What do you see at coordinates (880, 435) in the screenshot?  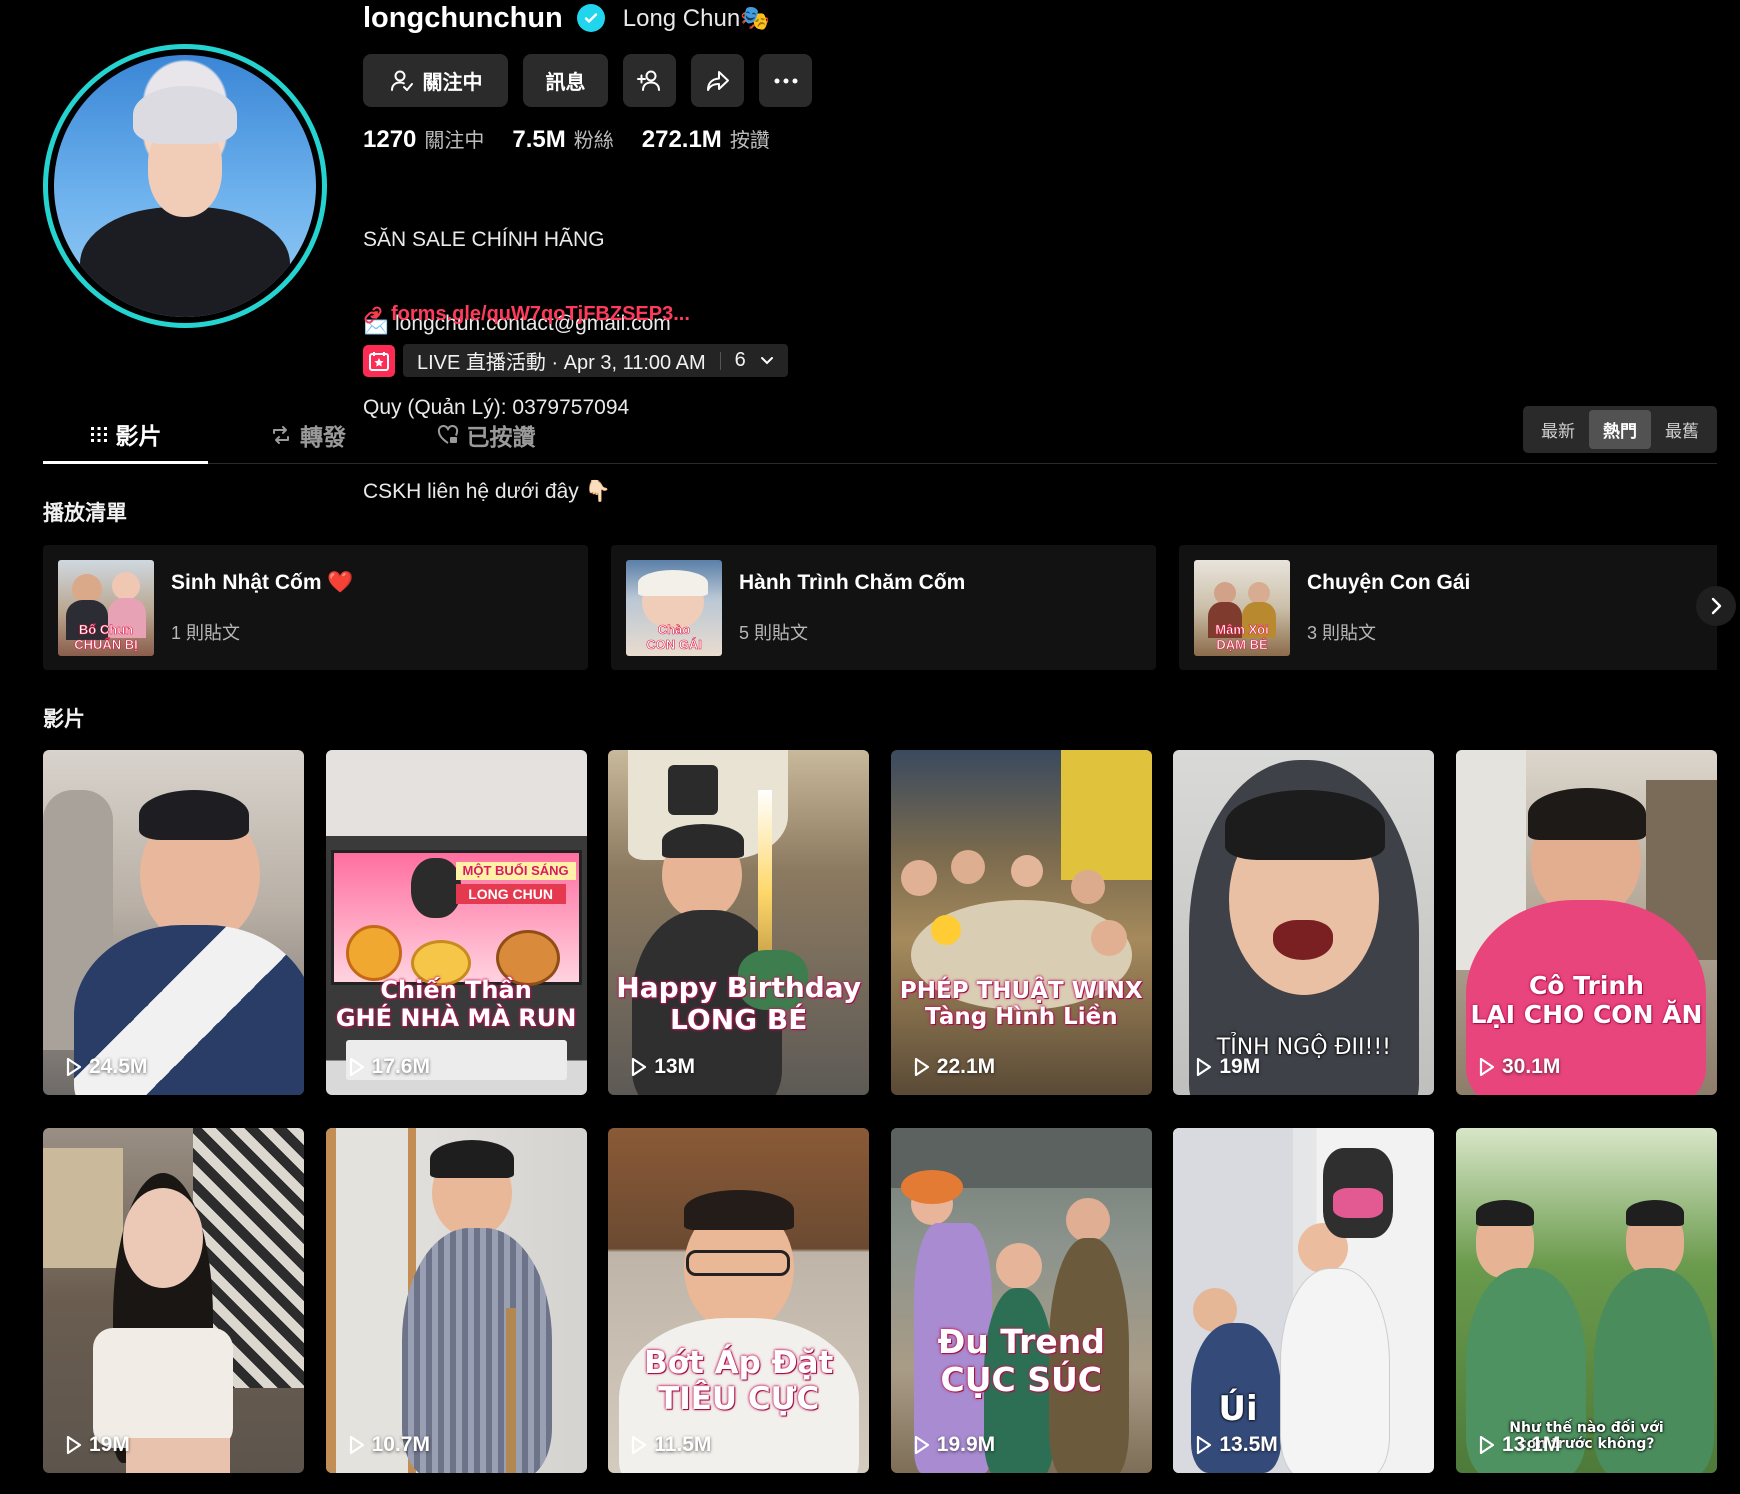 I see `profile-tabs: 影片 轉發 已按讚 最新 熱門 最舊` at bounding box center [880, 435].